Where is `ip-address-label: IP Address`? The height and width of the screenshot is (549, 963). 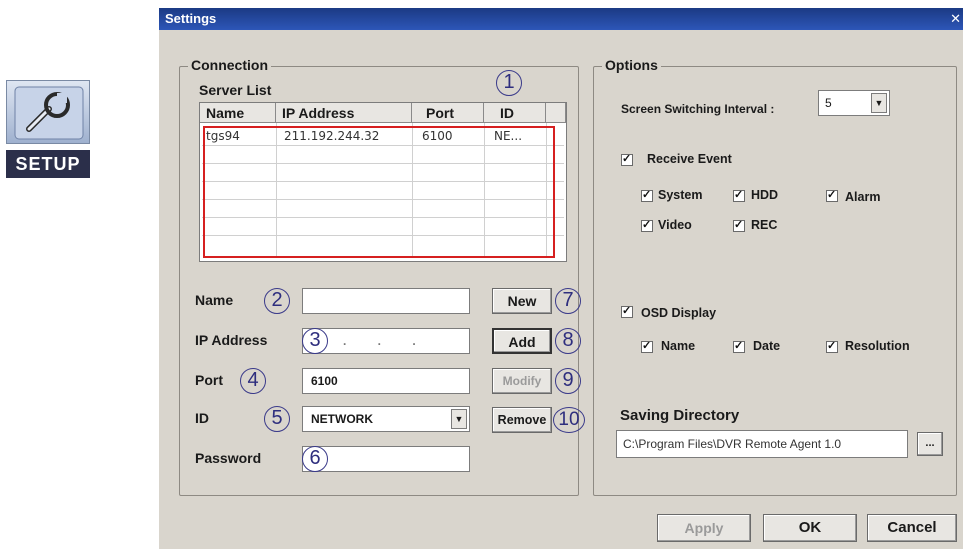
ip-address-label: IP Address is located at coordinates (231, 340).